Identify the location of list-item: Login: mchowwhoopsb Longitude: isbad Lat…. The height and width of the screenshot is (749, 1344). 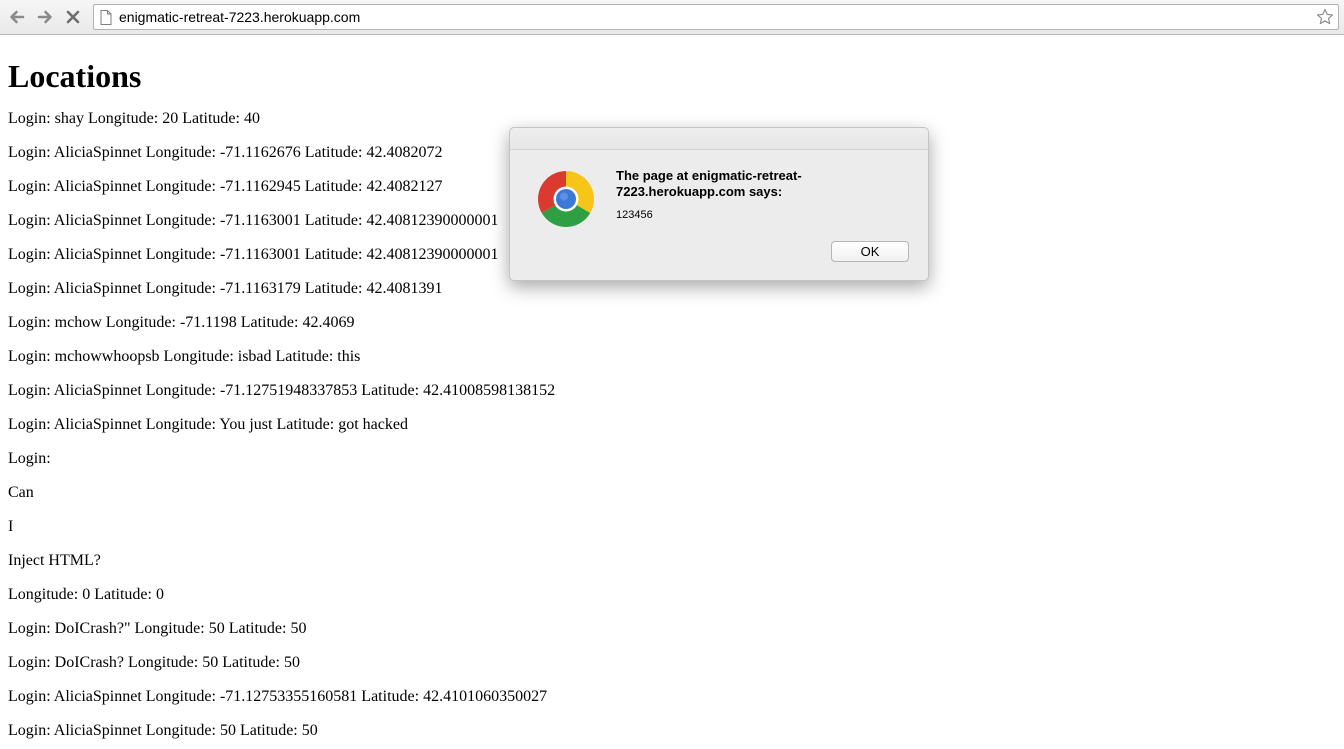
(184, 356).